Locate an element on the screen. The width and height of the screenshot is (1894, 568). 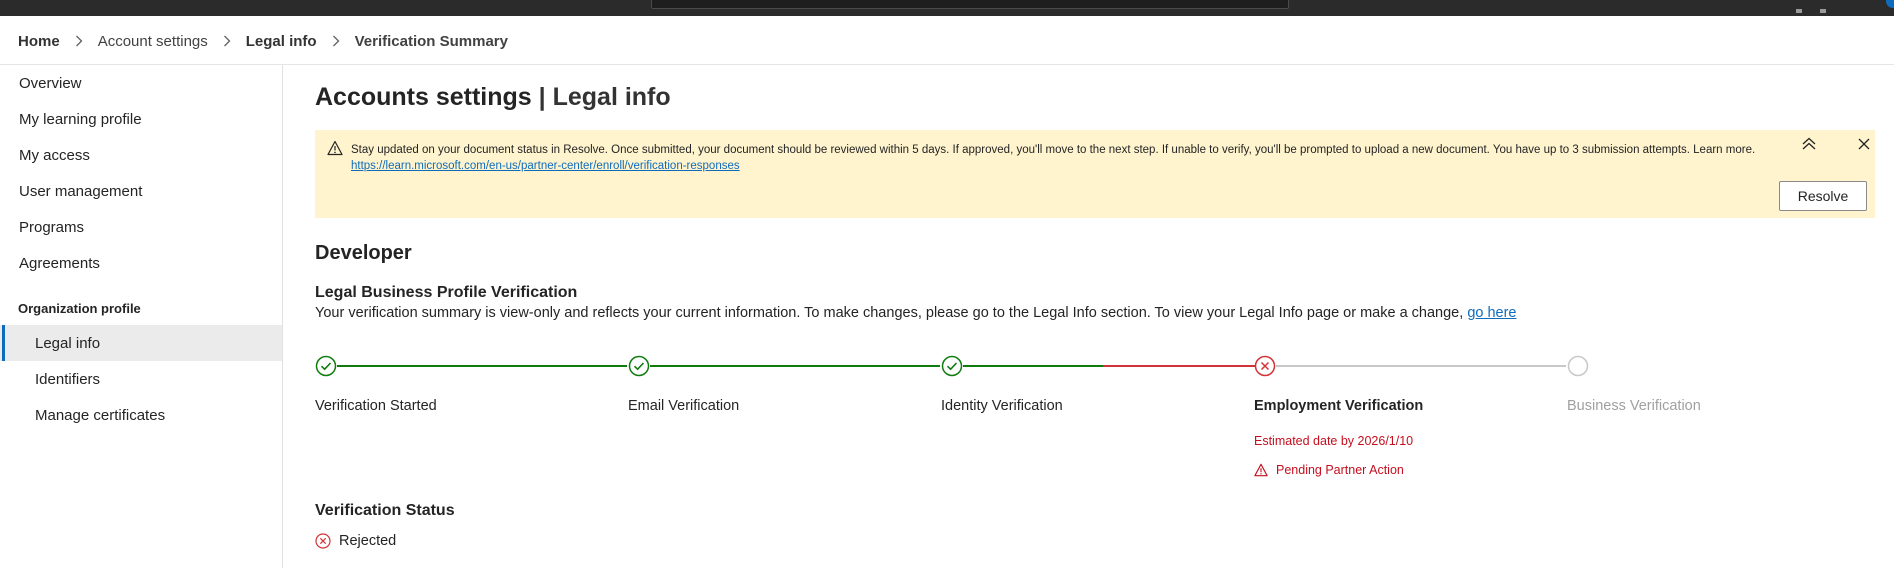
breadcrumb-account-settings: Account settings is located at coordinates (153, 41).